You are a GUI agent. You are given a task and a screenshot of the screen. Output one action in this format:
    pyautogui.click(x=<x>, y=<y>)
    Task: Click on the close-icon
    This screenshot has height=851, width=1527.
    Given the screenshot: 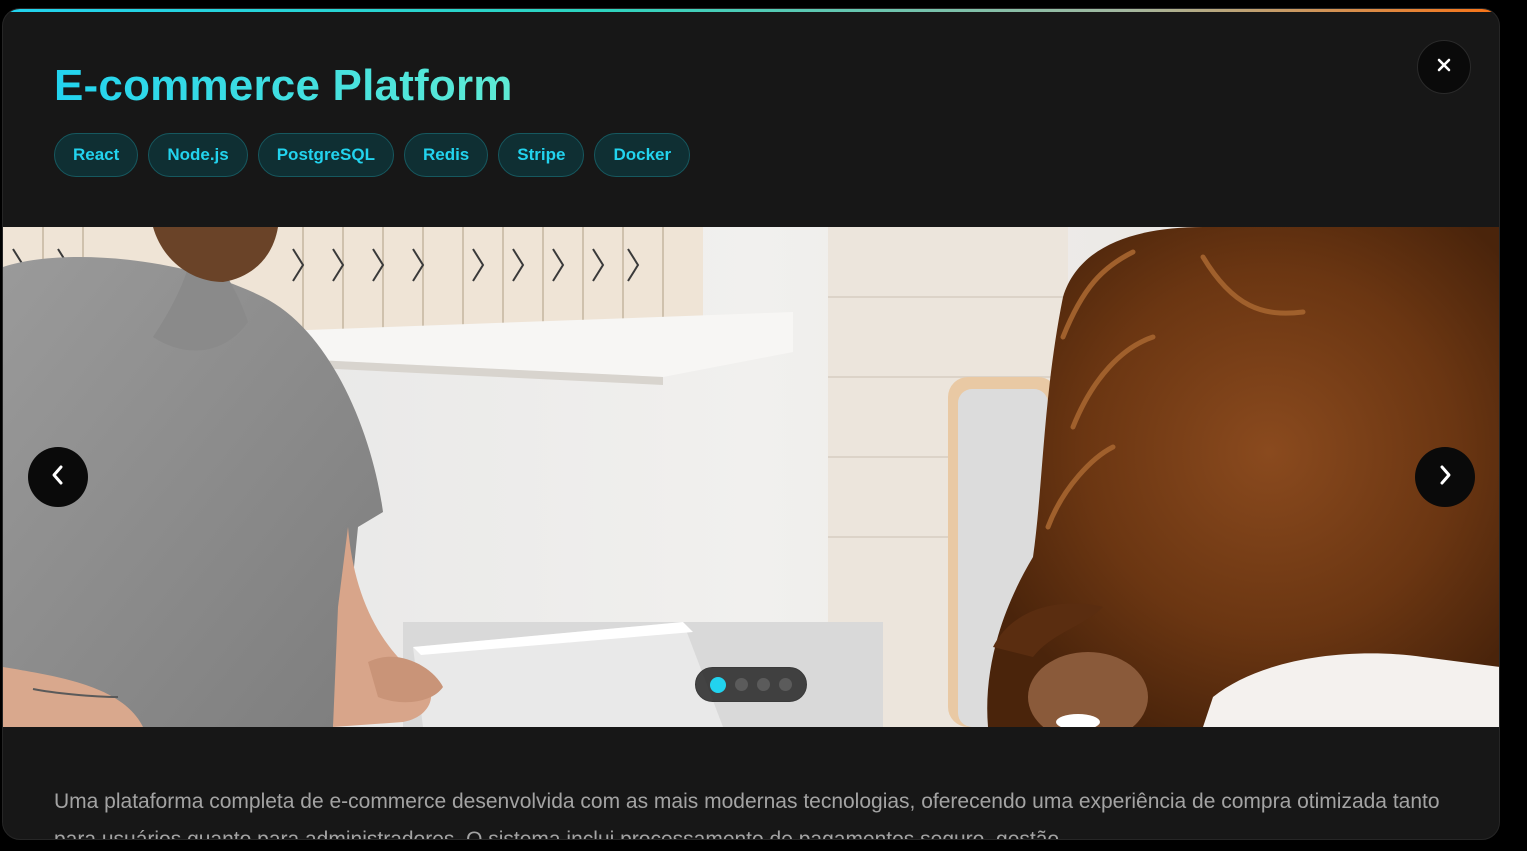 What is the action you would take?
    pyautogui.click(x=1444, y=67)
    